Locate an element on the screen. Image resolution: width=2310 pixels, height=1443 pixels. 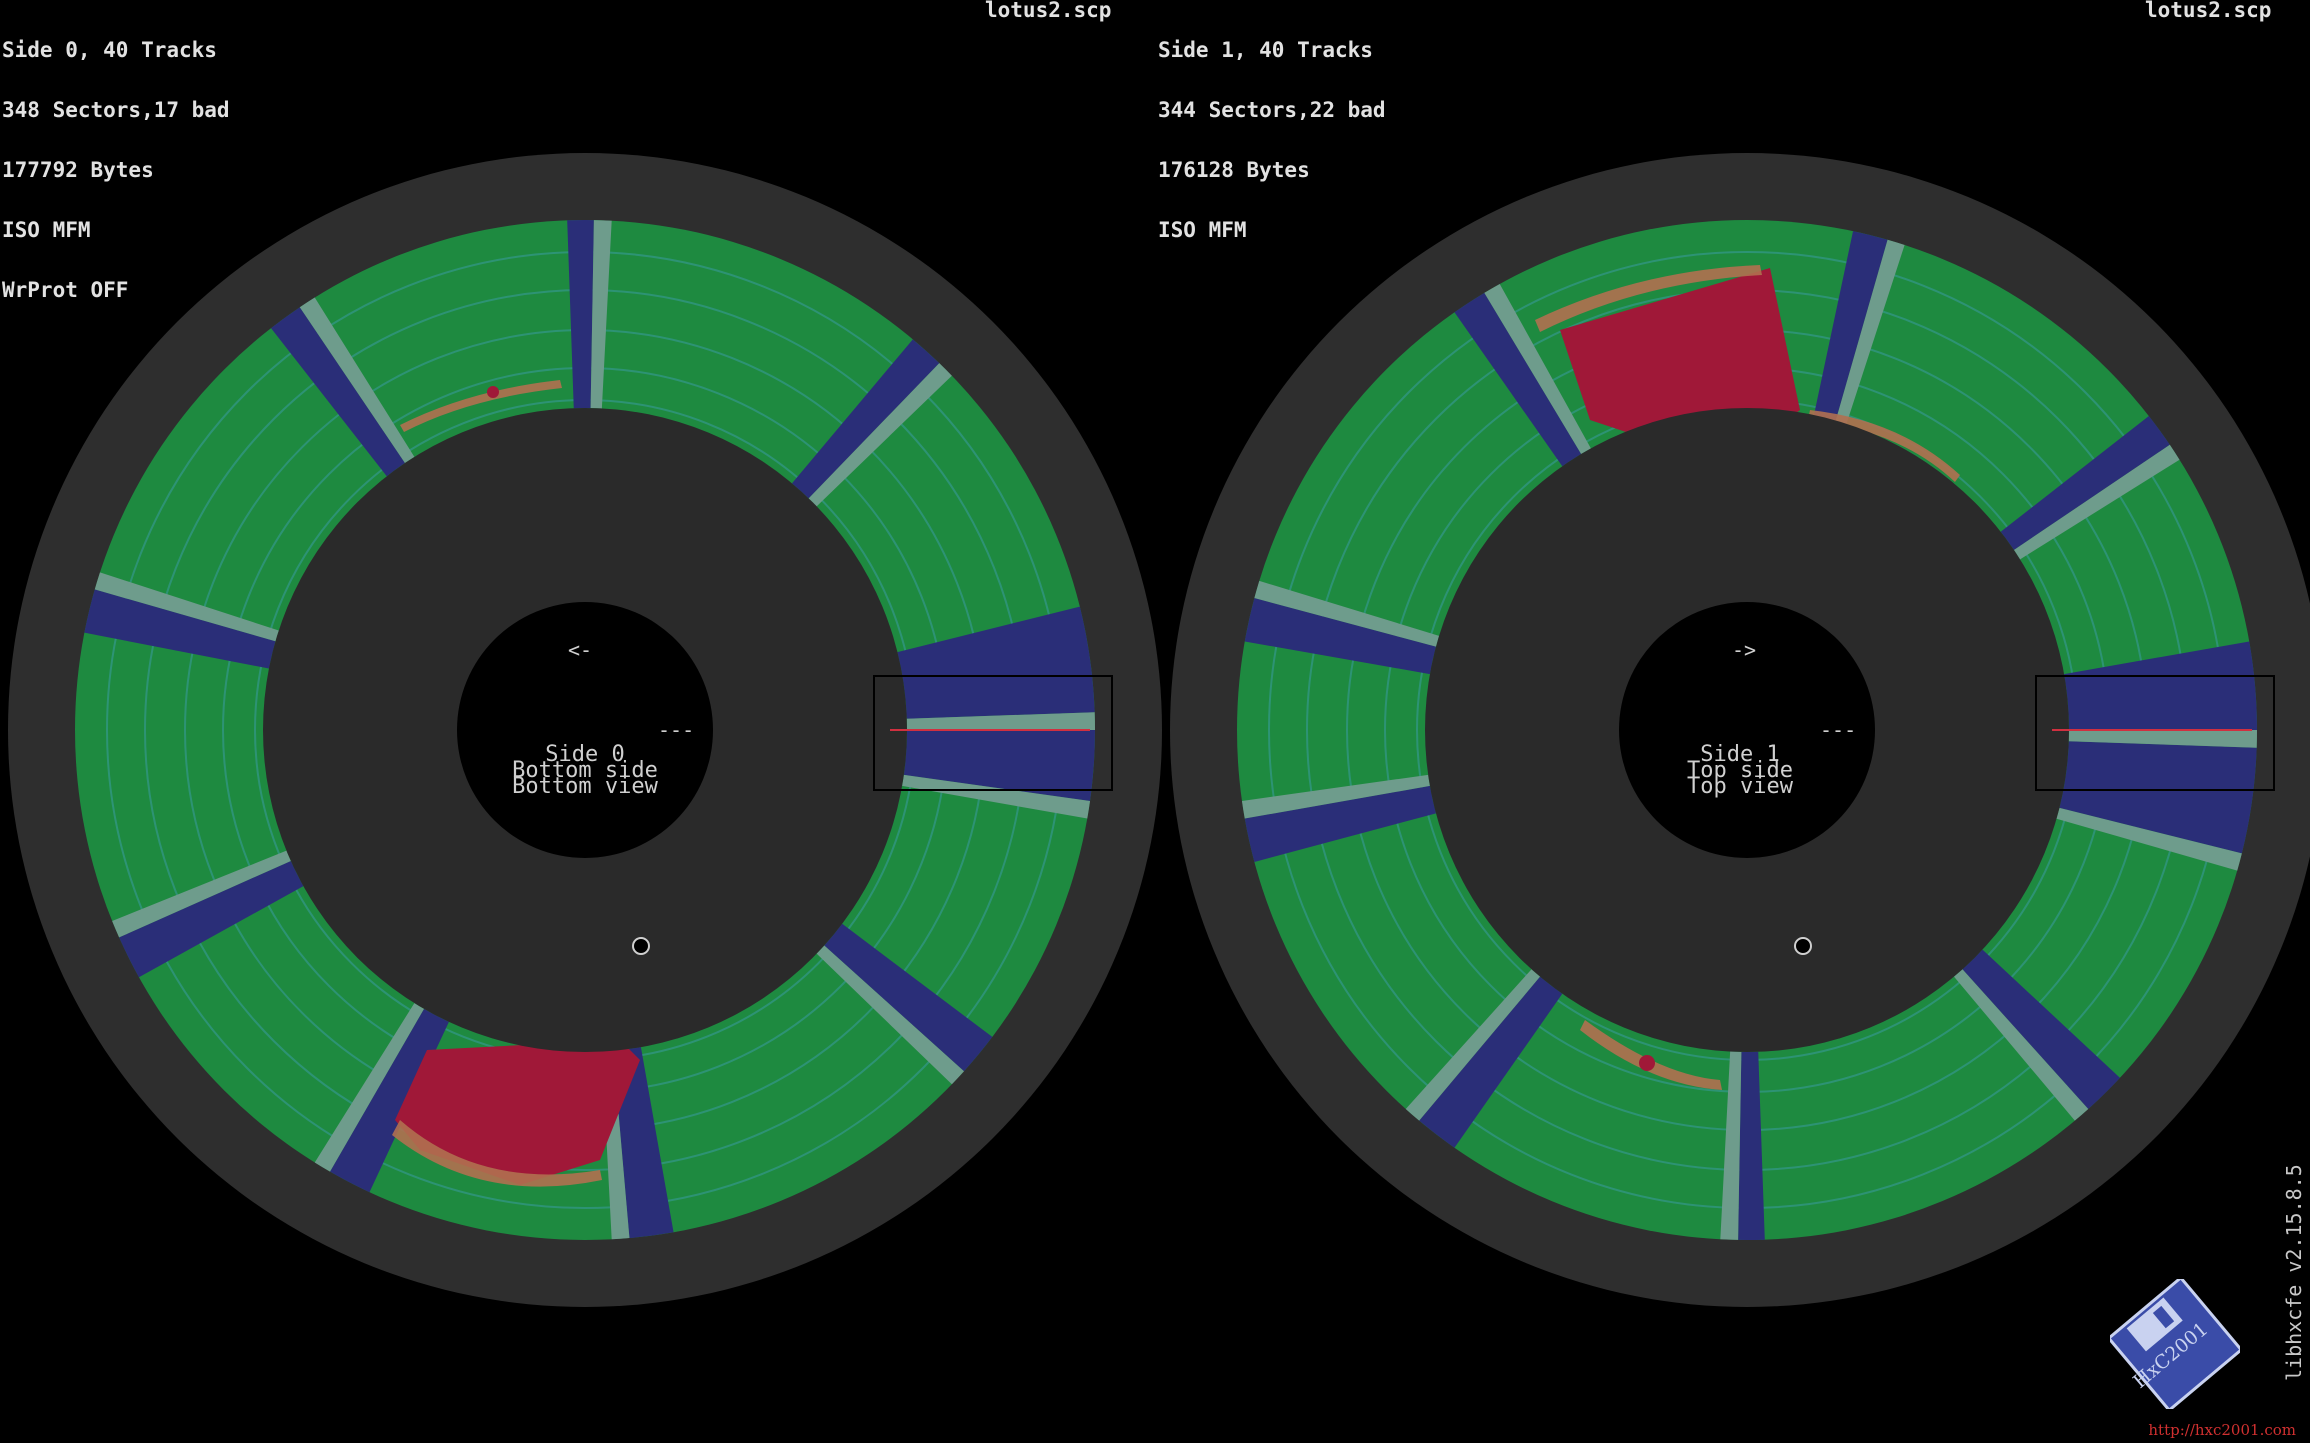
info-line-bytes: 176128 Bytes is located at coordinates (1234, 170).